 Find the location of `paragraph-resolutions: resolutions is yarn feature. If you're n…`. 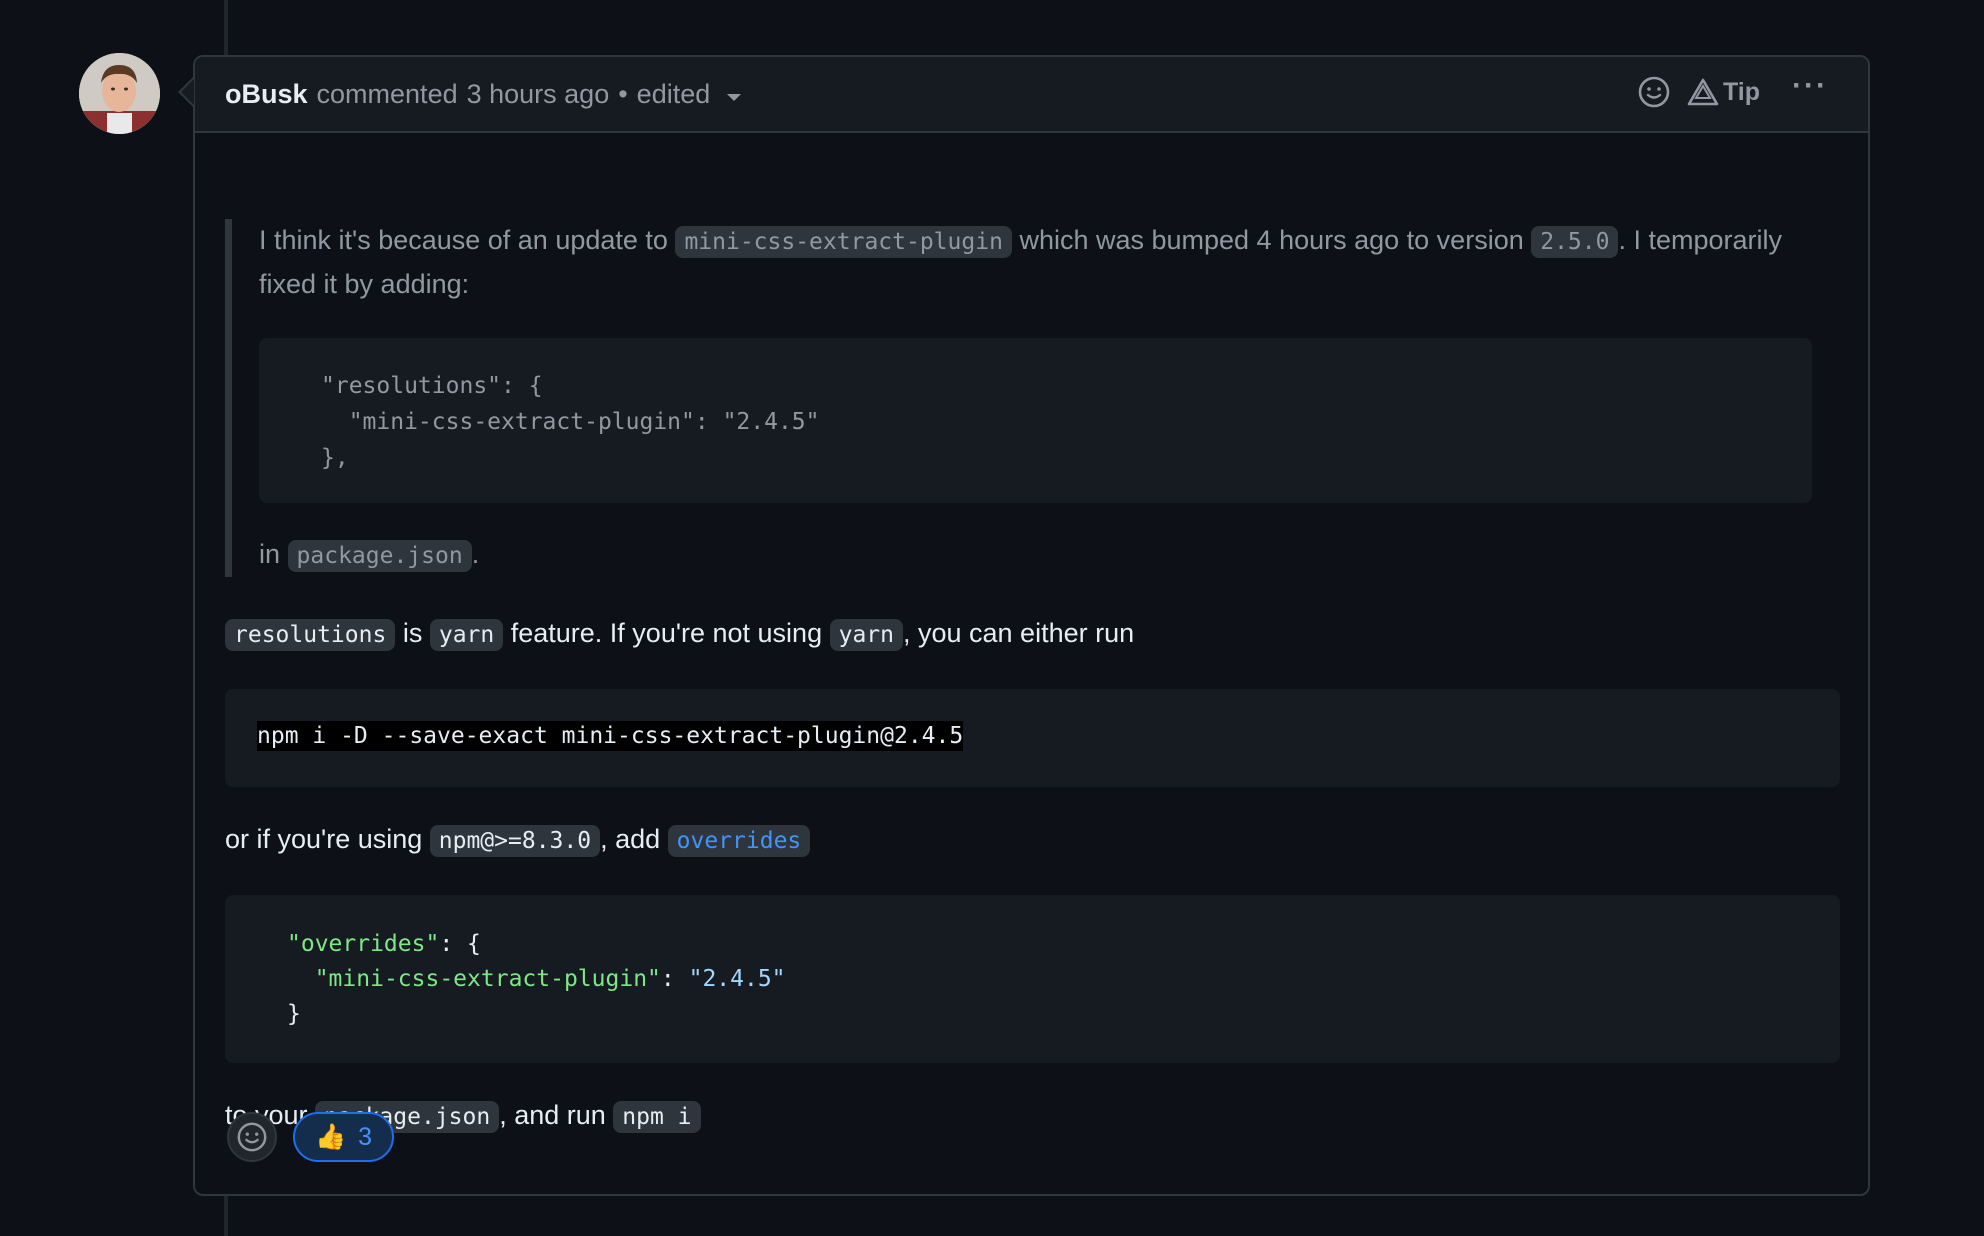

paragraph-resolutions: resolutions is yarn feature. If you're n… is located at coordinates (679, 634).